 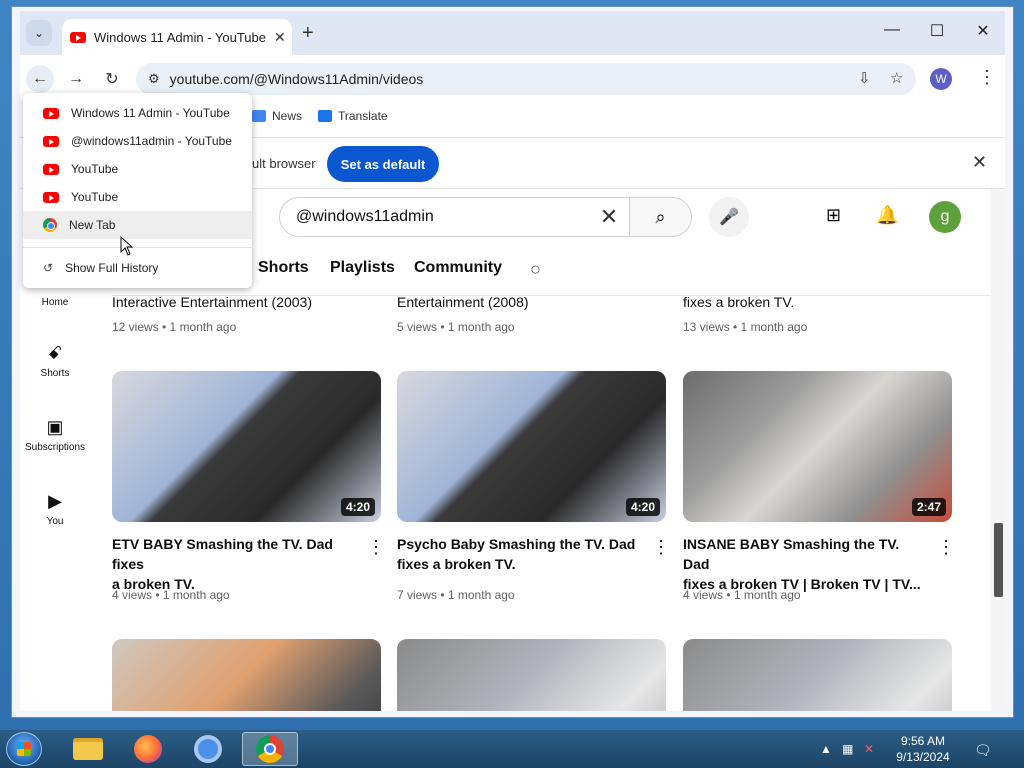 I want to click on tab-title: Windows 11 Admin - YouTube, so click(x=180, y=37).